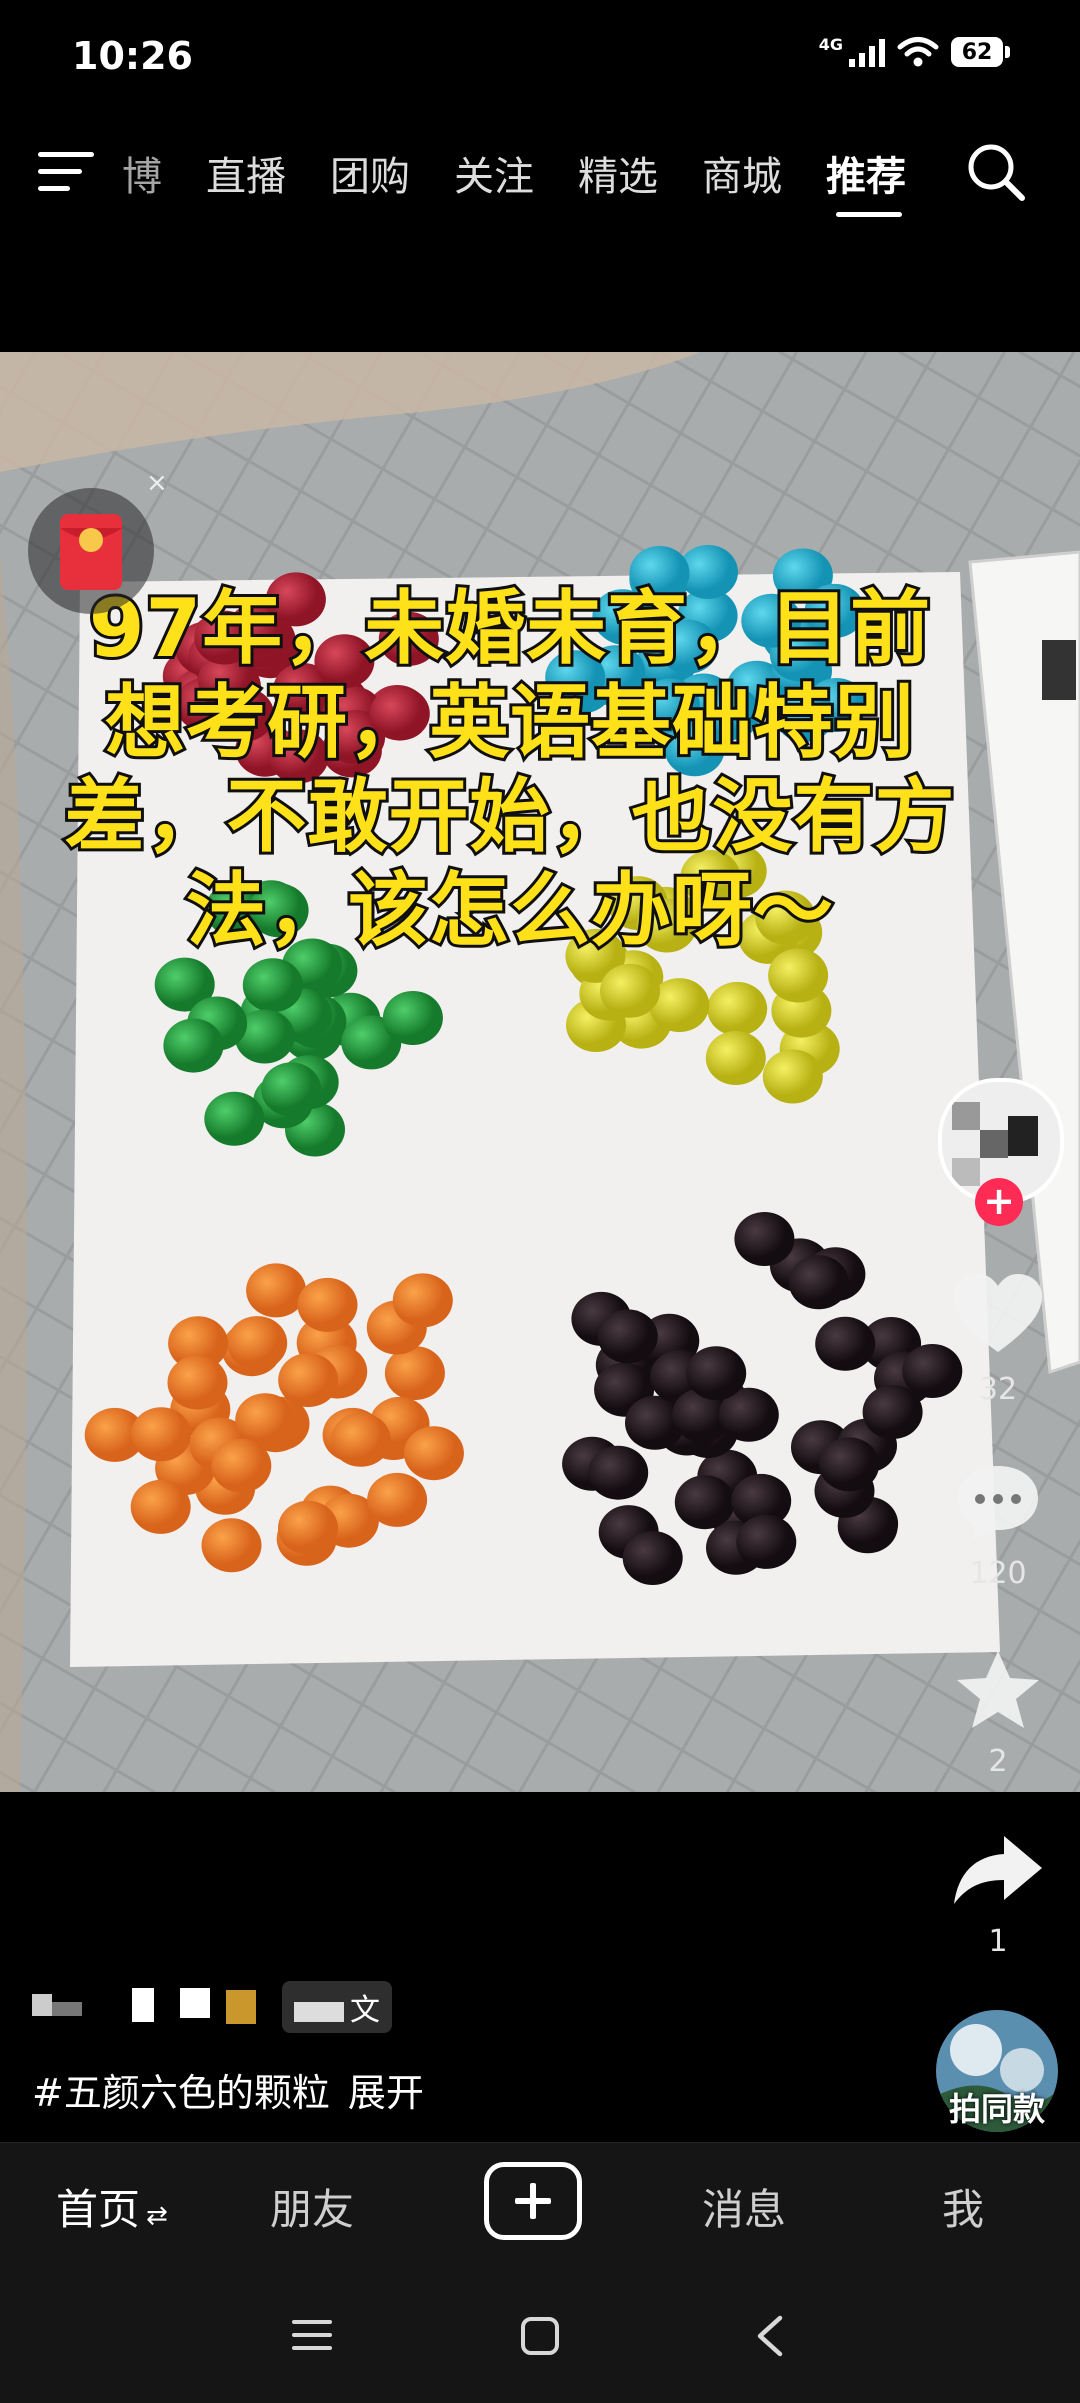 This screenshot has height=2403, width=1080. What do you see at coordinates (66, 172) in the screenshot?
I see `menu-icon` at bounding box center [66, 172].